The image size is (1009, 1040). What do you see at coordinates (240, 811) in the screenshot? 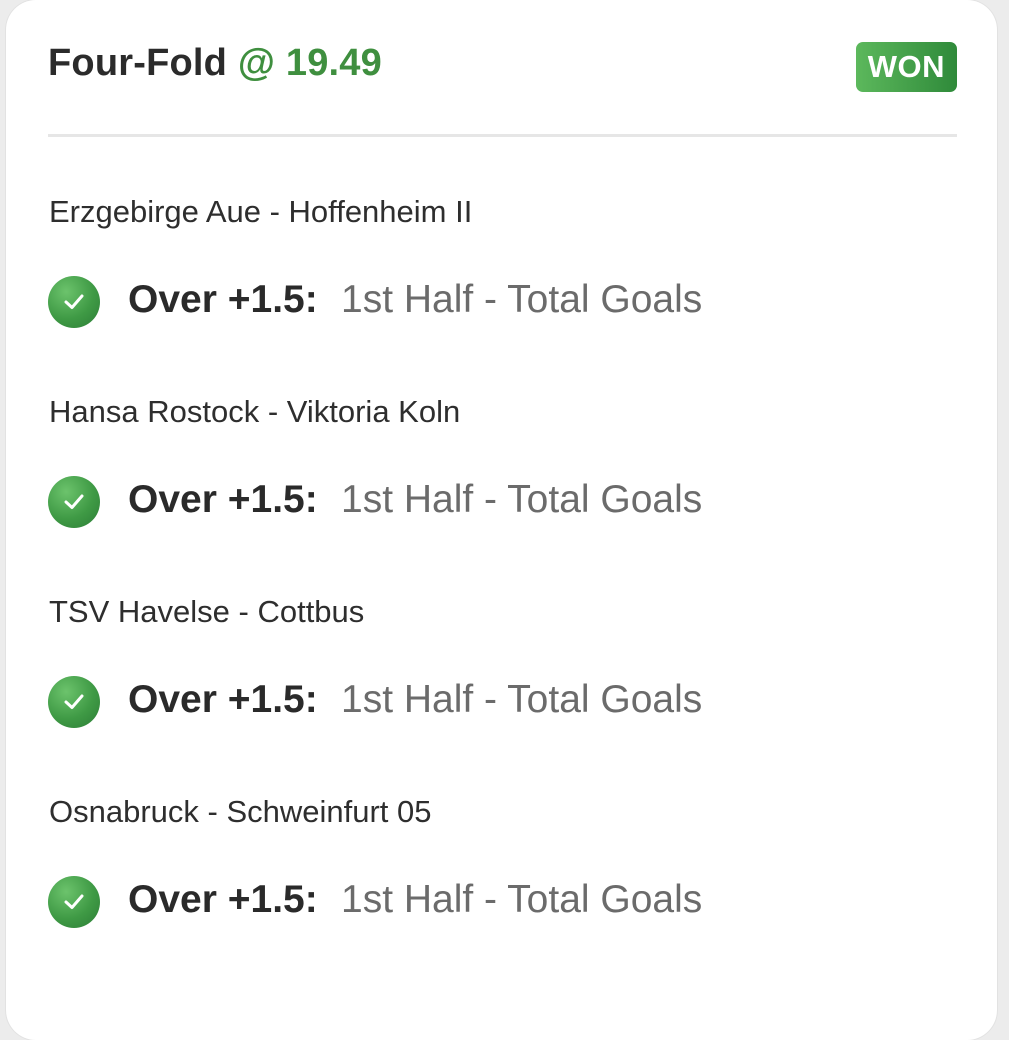
I see `match-name: Osnabruck - Schweinfurt 05` at bounding box center [240, 811].